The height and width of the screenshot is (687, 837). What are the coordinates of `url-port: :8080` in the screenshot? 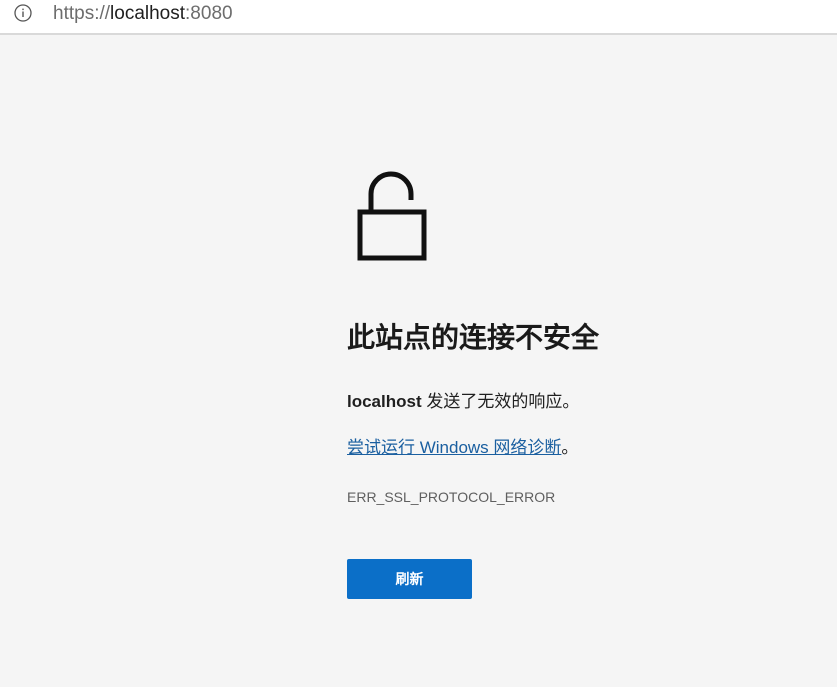 It's located at (209, 13).